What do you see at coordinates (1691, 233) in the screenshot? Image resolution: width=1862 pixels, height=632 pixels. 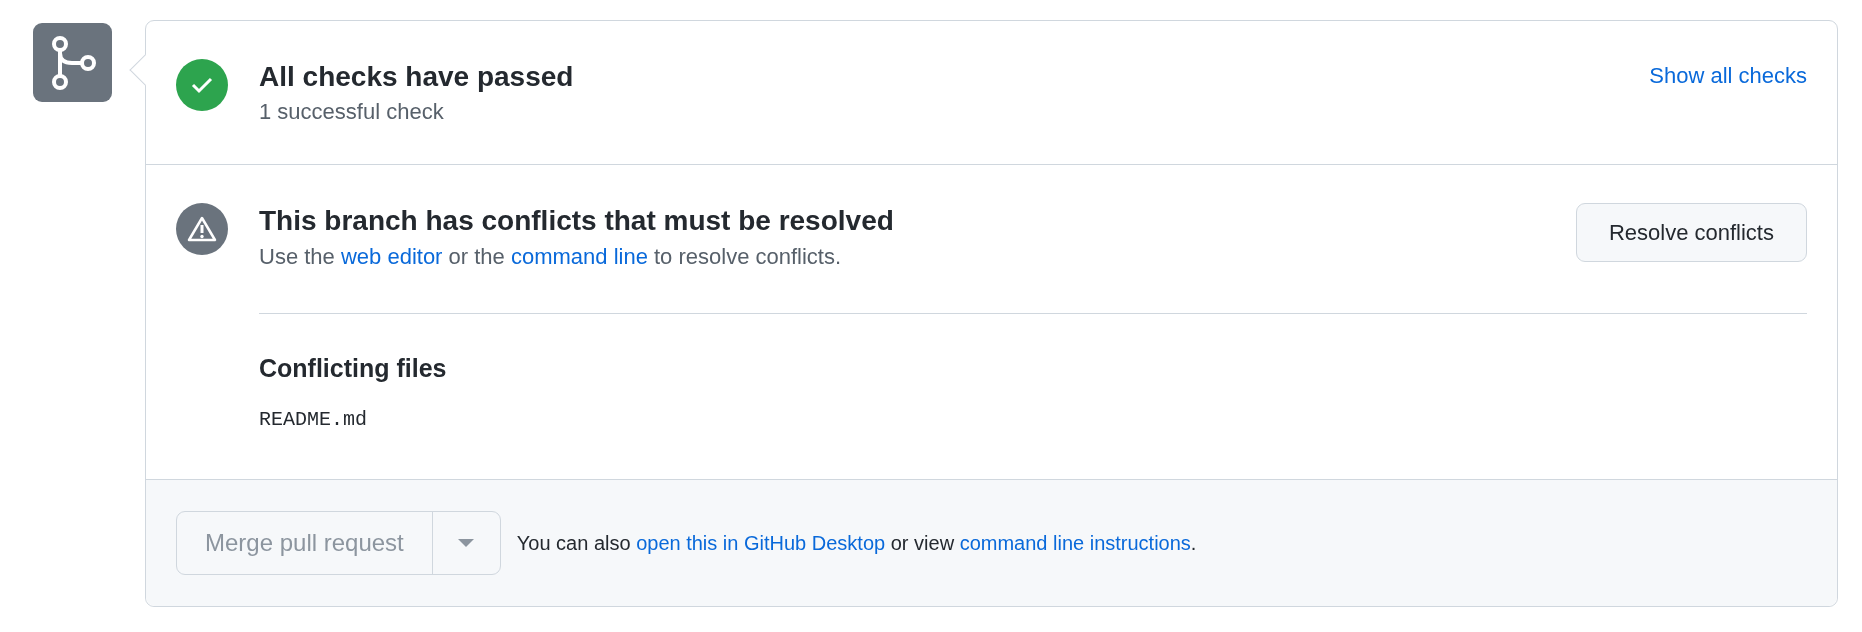 I see `resolve-conflicts-button: Resolve conflicts` at bounding box center [1691, 233].